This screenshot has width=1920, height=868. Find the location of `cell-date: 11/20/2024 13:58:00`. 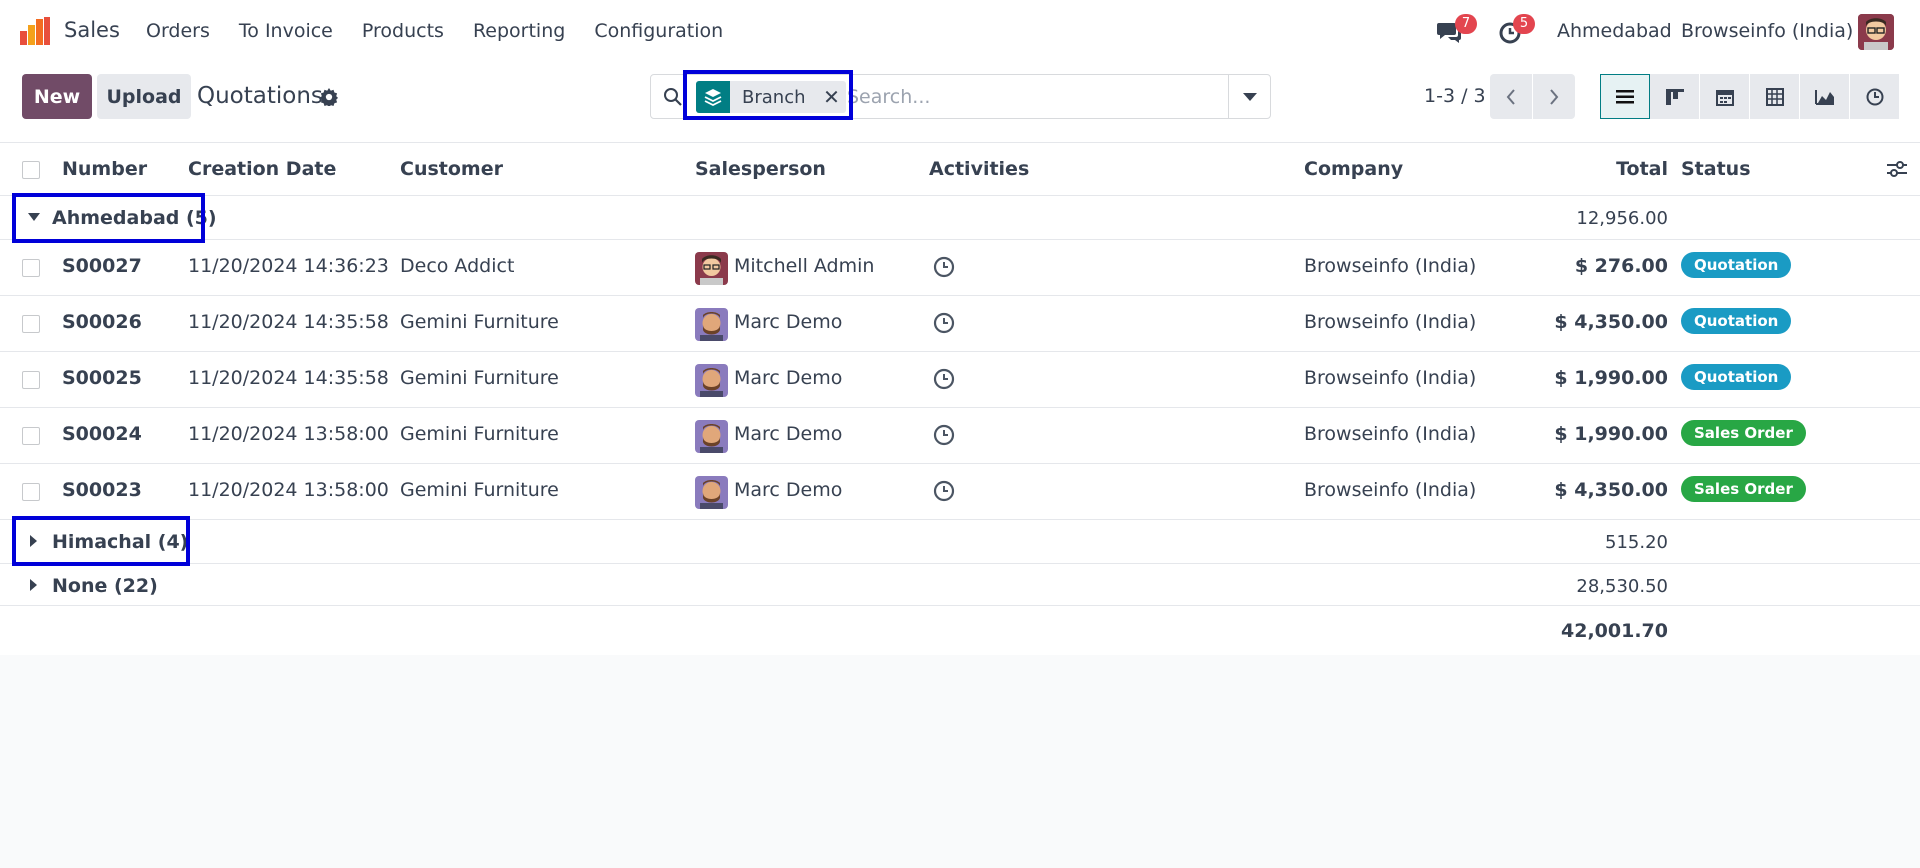

cell-date: 11/20/2024 13:58:00 is located at coordinates (288, 434).